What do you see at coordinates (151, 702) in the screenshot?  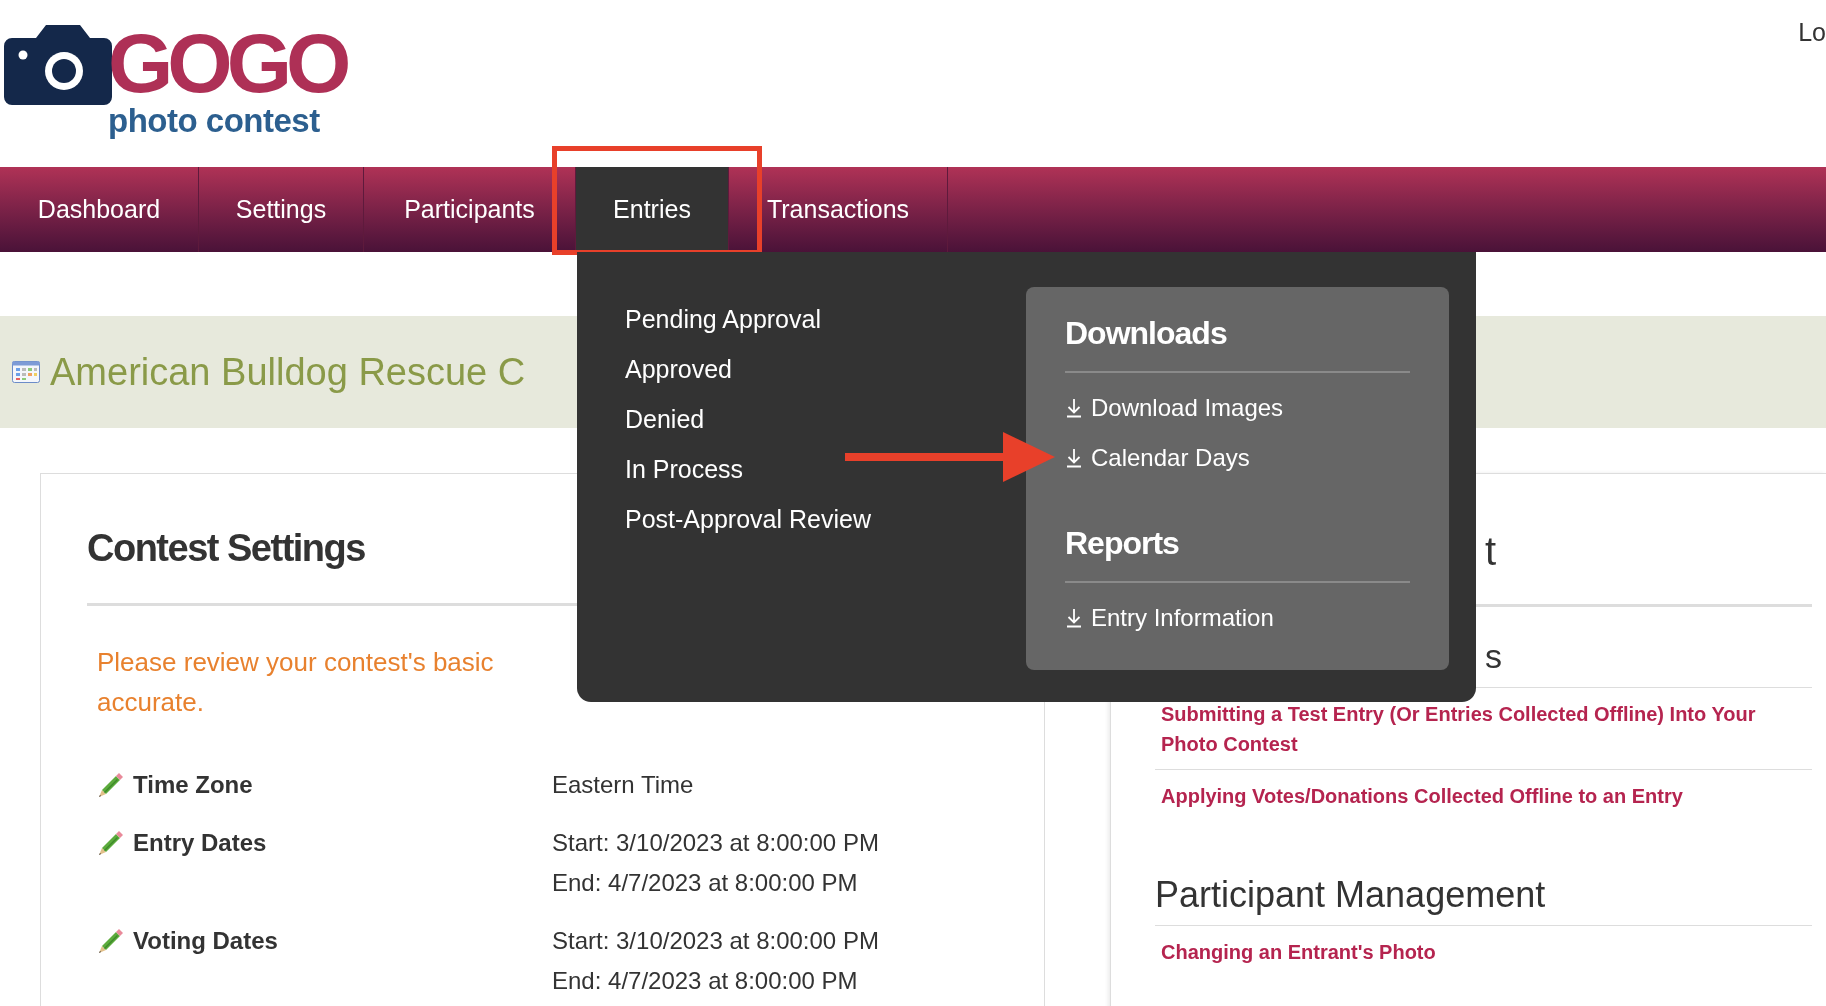 I see `notice-text: accurate.` at bounding box center [151, 702].